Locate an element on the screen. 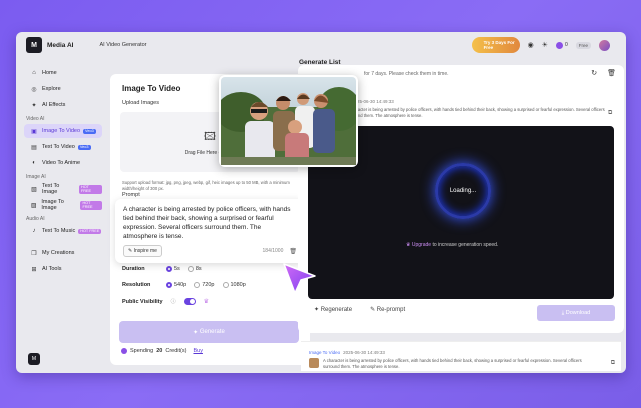 The width and height of the screenshot is (641, 408). refresh-icon: ↻ is located at coordinates (594, 73).